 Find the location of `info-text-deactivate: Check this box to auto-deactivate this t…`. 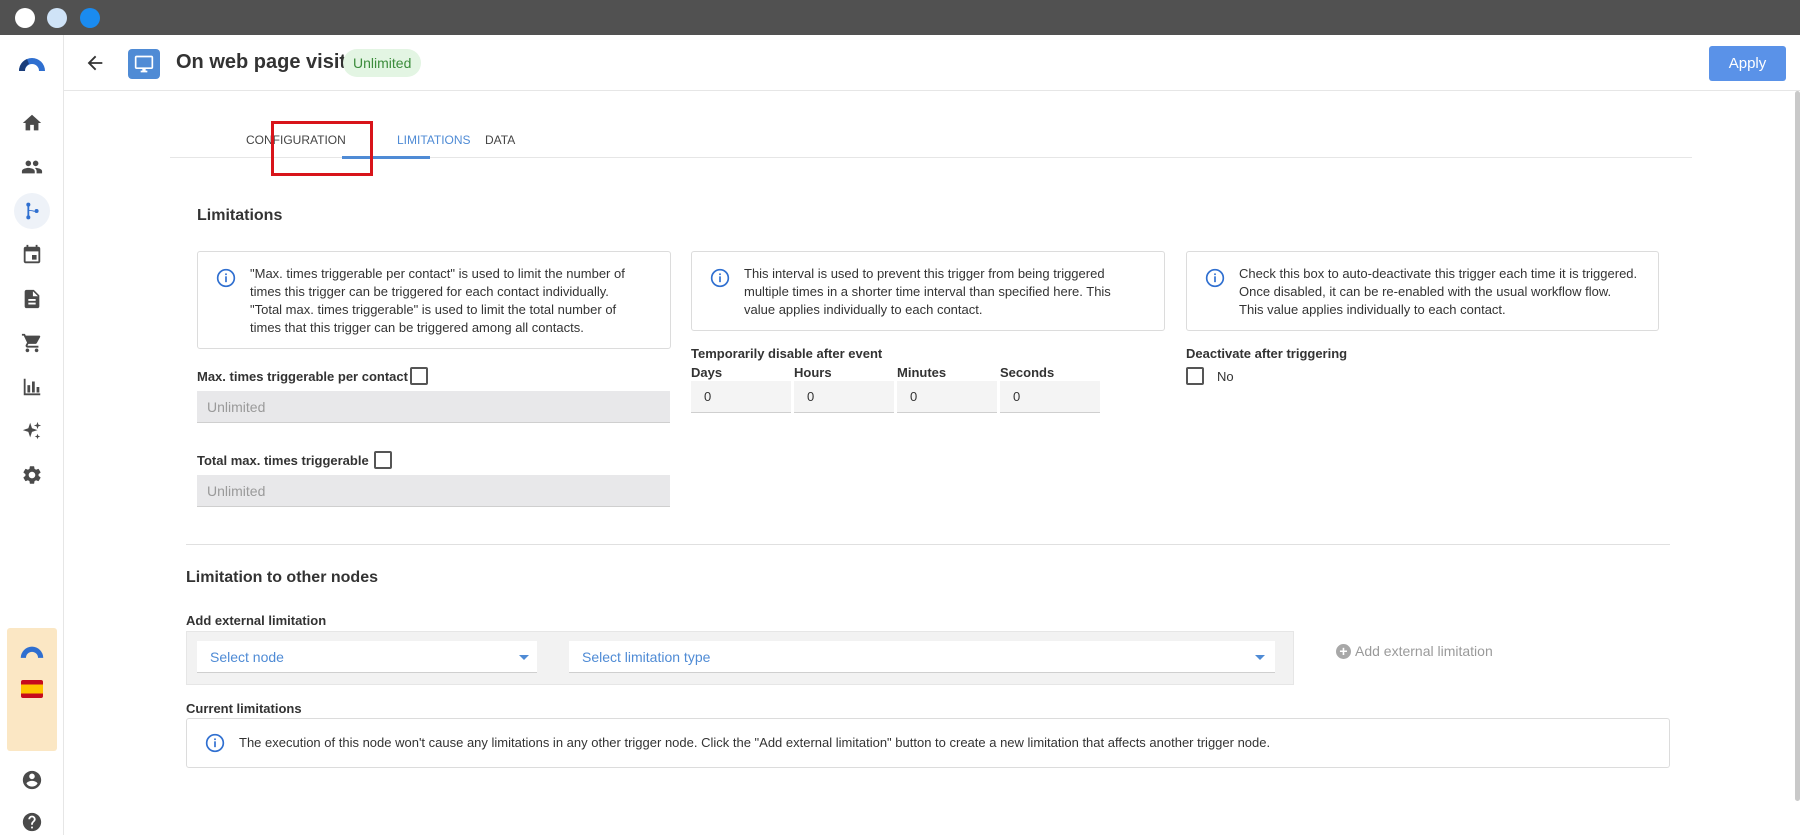

info-text-deactivate: Check this box to auto-deactivate this t… is located at coordinates (1438, 291).